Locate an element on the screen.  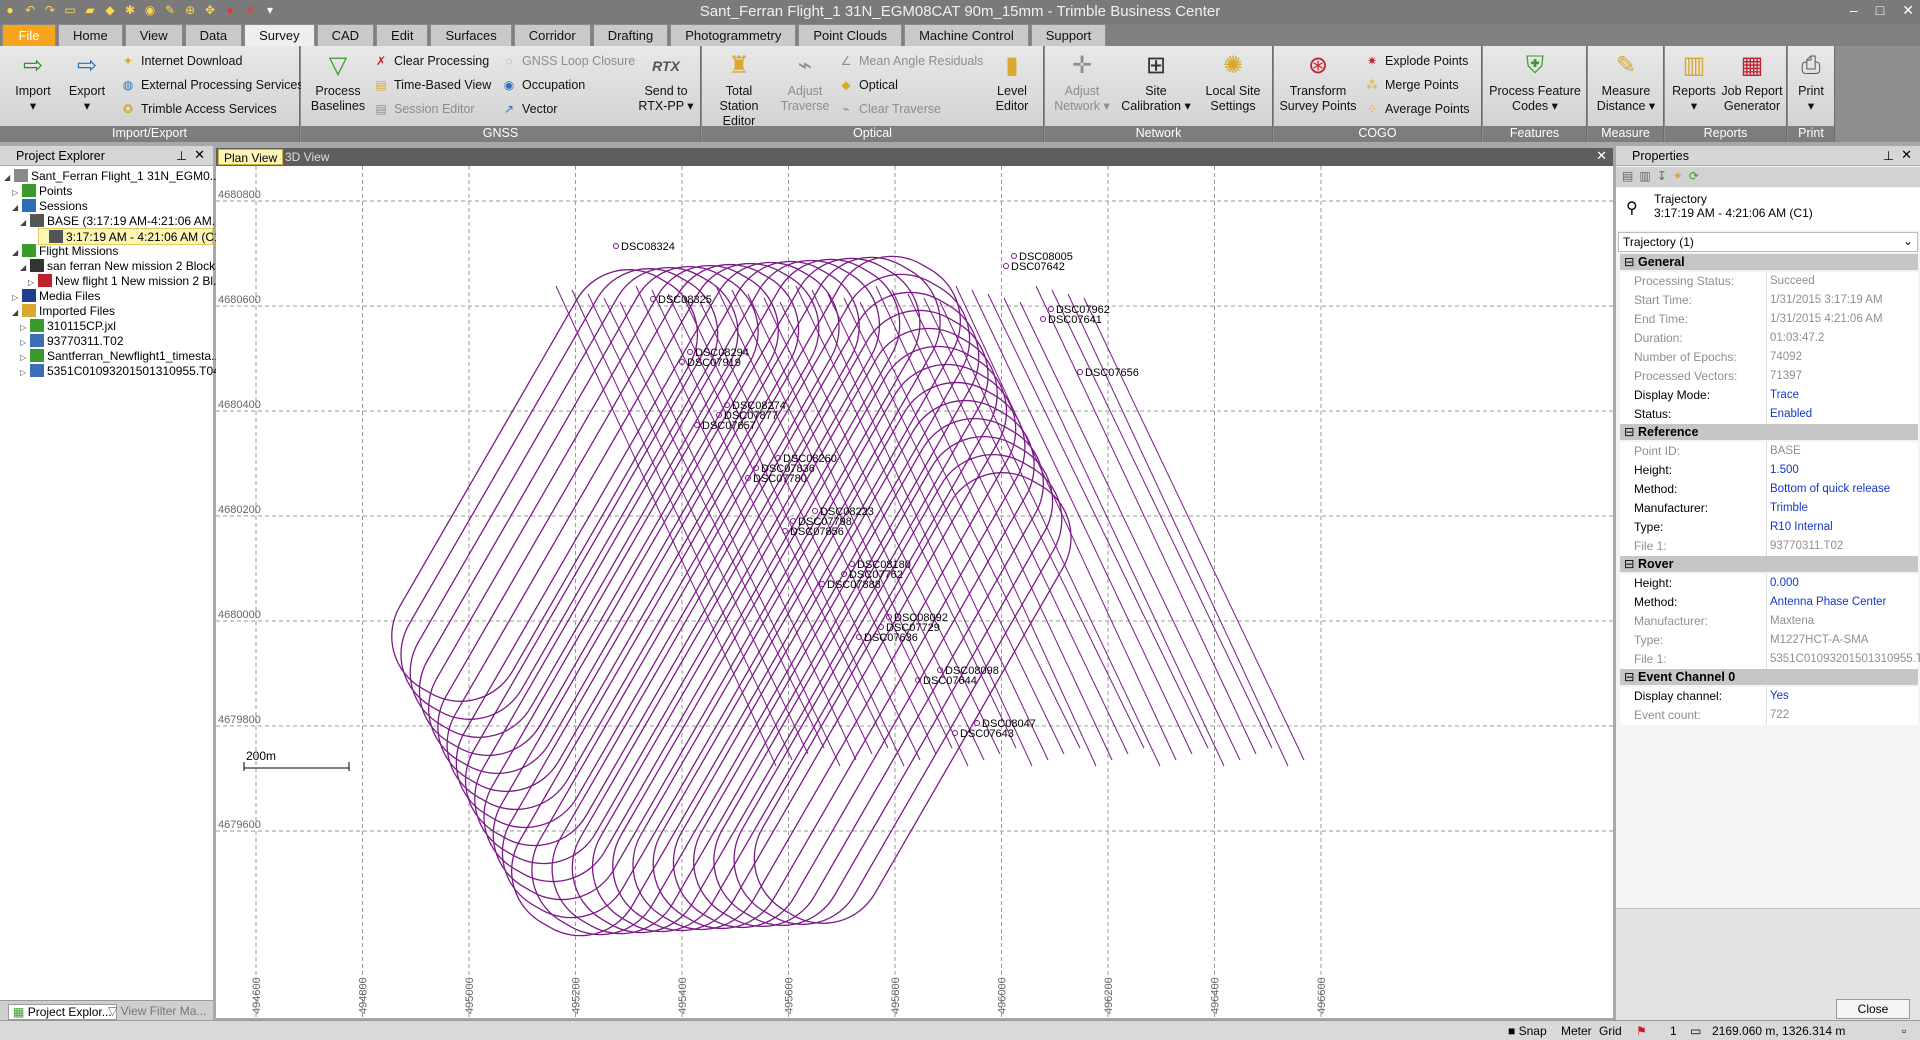
tab-machine-control: Machine Control is located at coordinates (966, 35).